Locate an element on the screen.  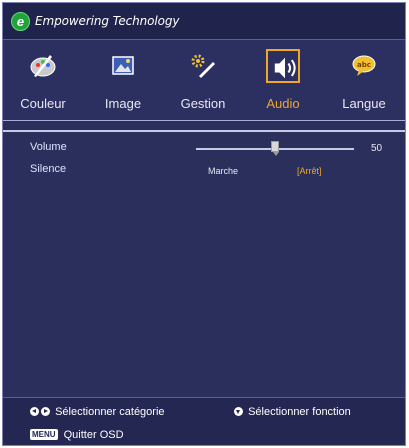
brand-tagline: Empowering Technology is located at coordinates (107, 21).